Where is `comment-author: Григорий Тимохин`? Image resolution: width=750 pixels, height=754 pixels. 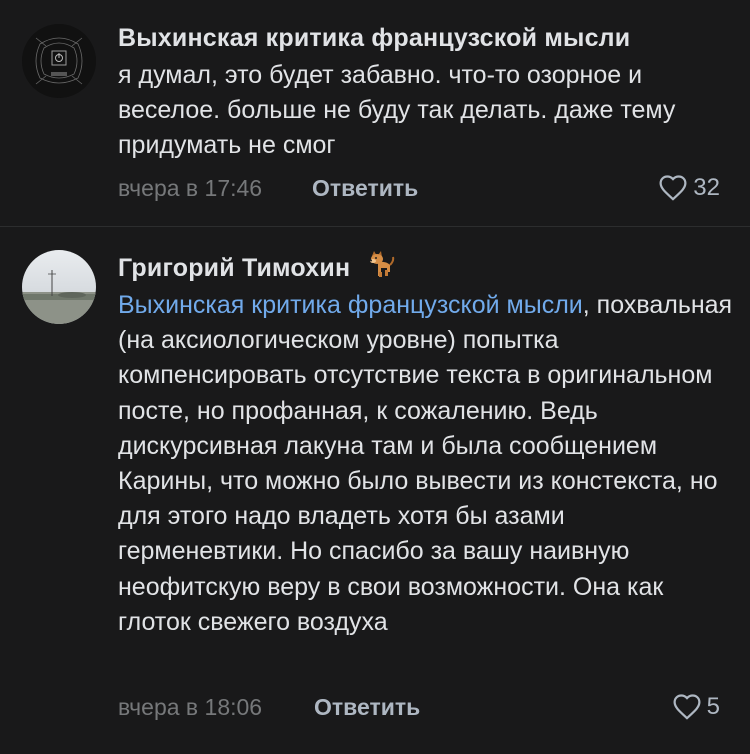 comment-author: Григорий Тимохин is located at coordinates (256, 268).